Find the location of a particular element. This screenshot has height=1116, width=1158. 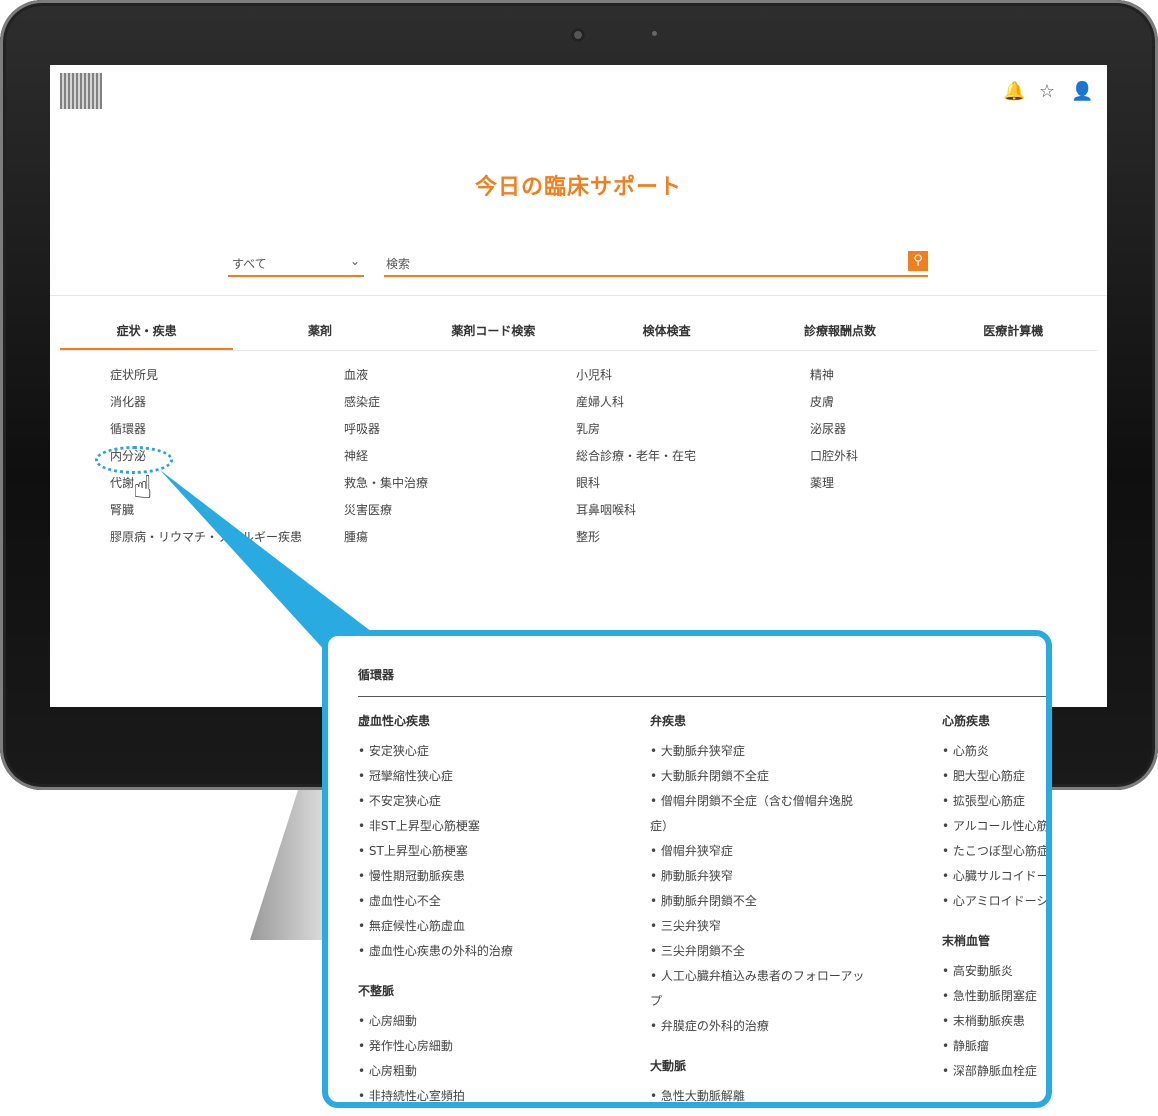

list-item: • 深部静脈血栓症 is located at coordinates (994, 1071).